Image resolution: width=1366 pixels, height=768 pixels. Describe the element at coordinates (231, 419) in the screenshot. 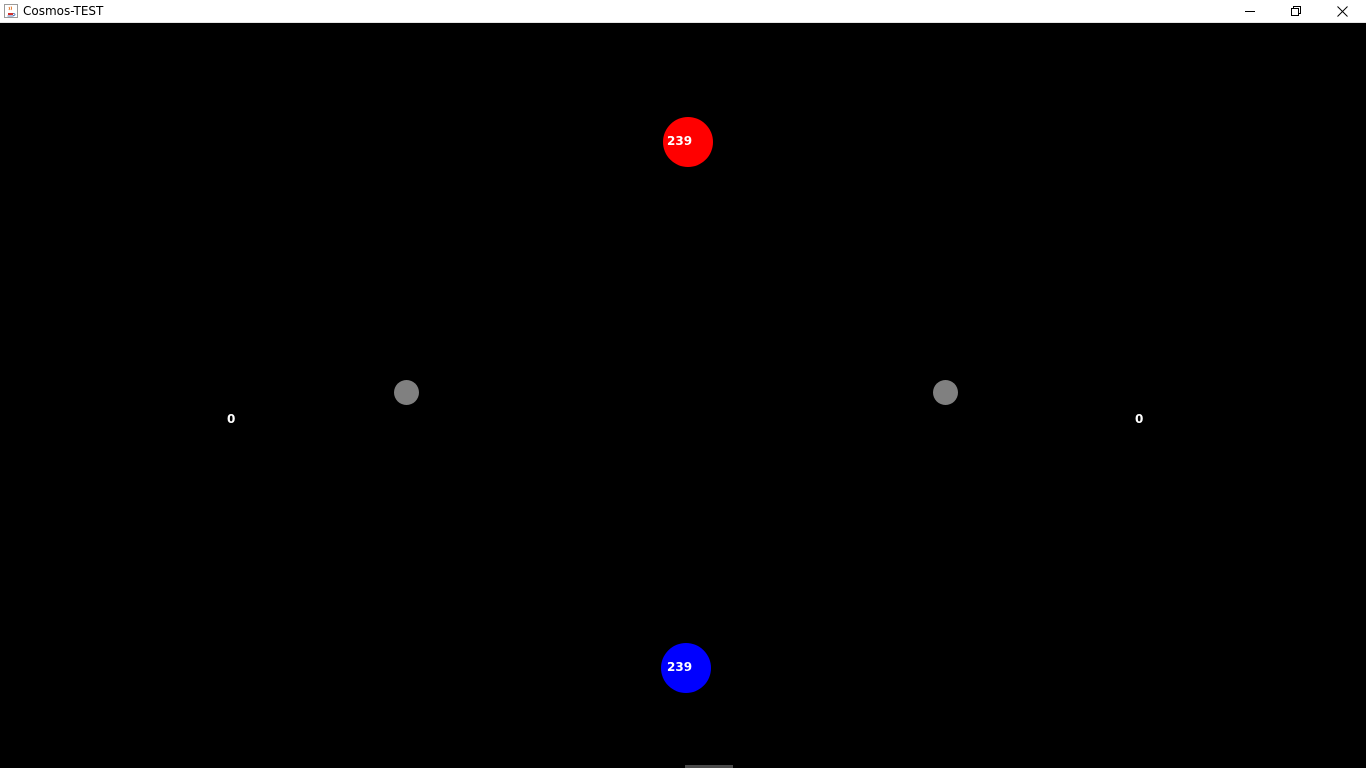

I see `left-score: 0` at that location.